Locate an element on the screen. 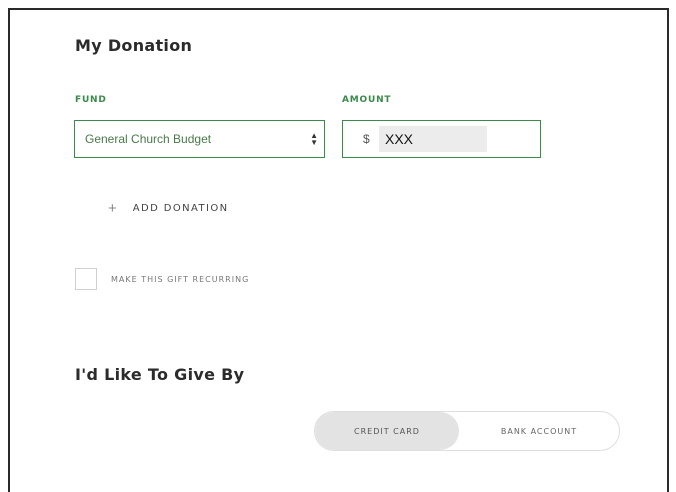  fund-label: FUND is located at coordinates (91, 100).